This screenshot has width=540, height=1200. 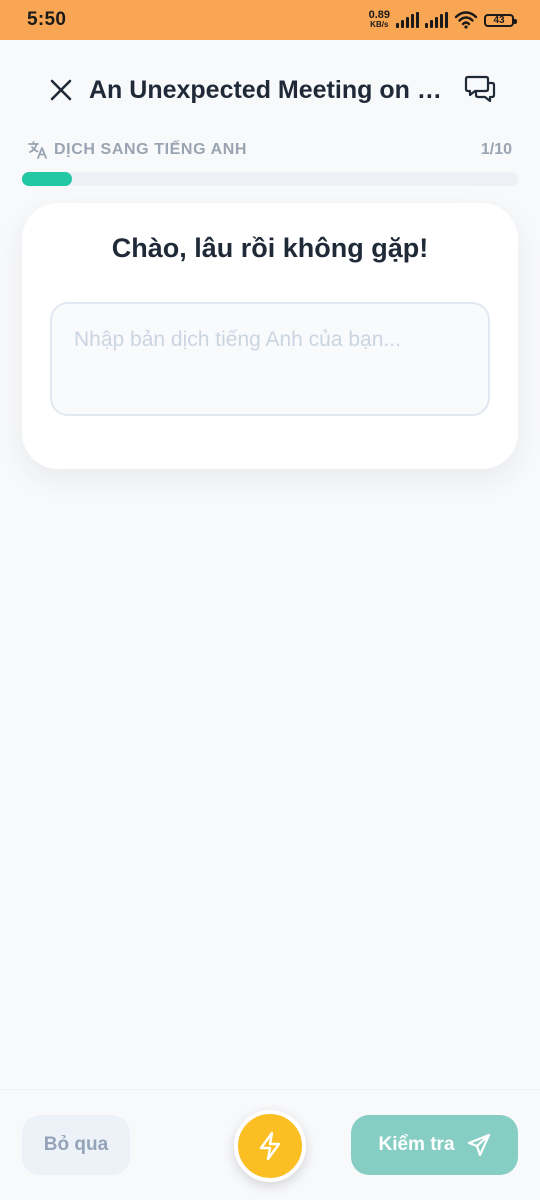 I want to click on task-row: DỊCH SANG TIẾNG ANH 1/10, so click(x=270, y=150).